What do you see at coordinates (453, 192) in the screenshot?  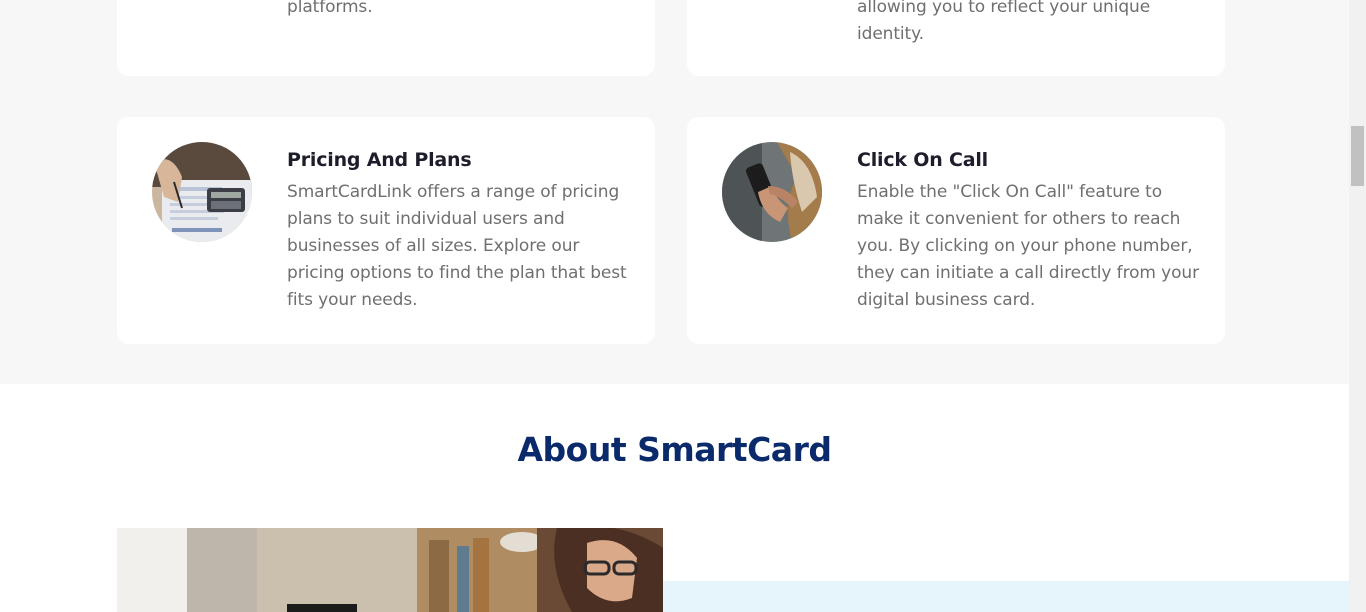 I see `card-desc-pricing-line1: SmartCardLink offers a range of pricing` at bounding box center [453, 192].